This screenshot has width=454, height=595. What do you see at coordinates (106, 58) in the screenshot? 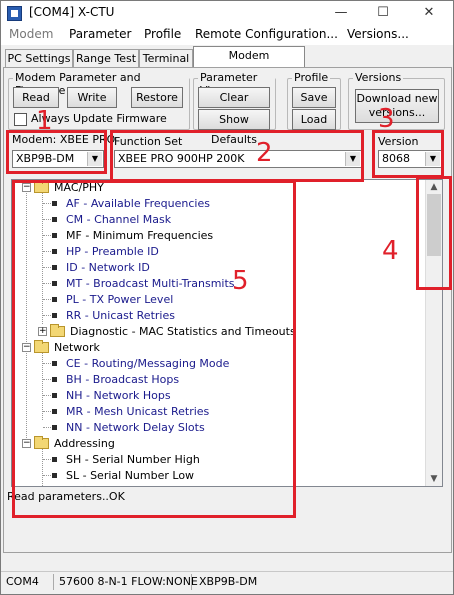
I see `tab-range-test: Range Test` at bounding box center [106, 58].